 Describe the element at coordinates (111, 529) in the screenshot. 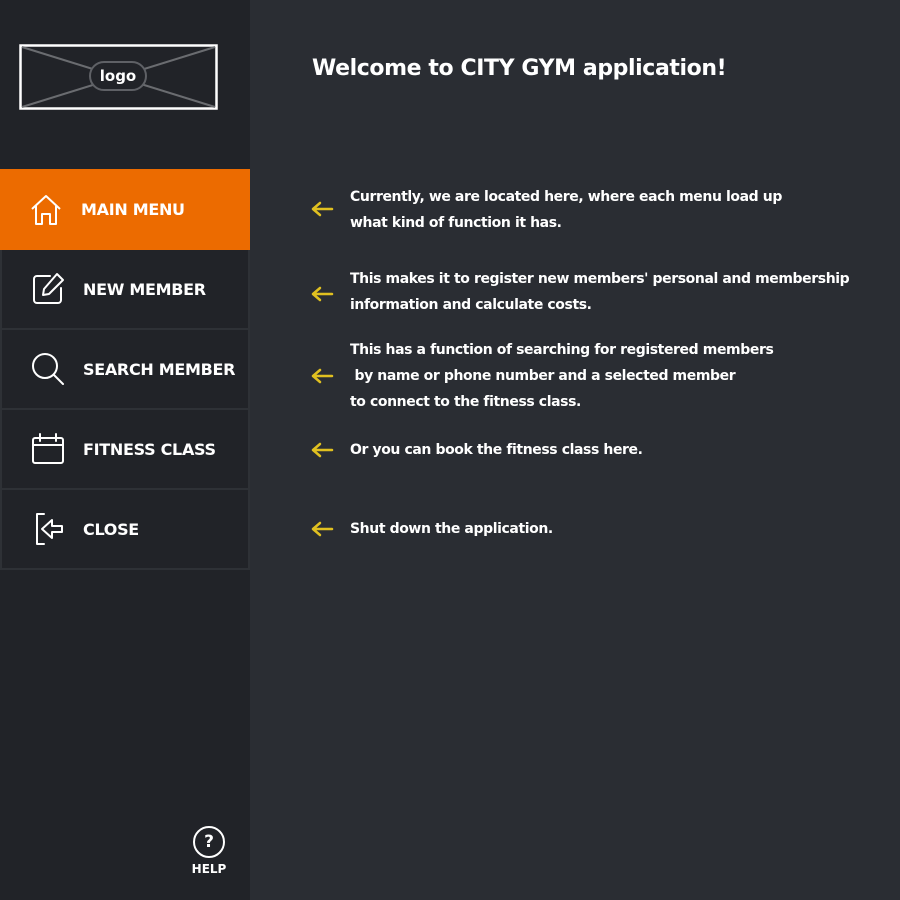

I see `nav-label: CLOSE` at that location.